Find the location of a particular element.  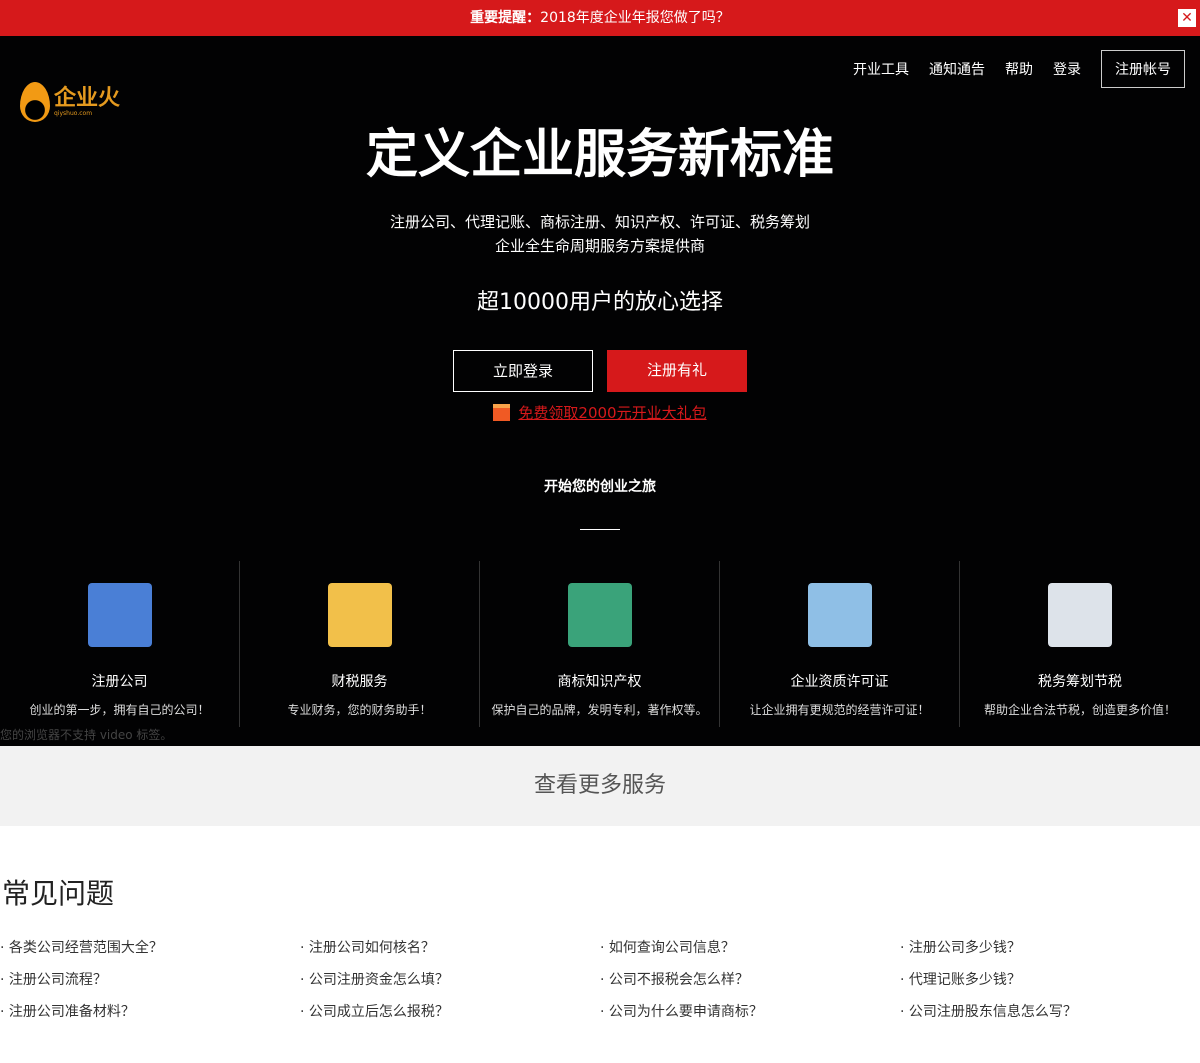

service-title: 税务筹划节税 is located at coordinates (1080, 682).